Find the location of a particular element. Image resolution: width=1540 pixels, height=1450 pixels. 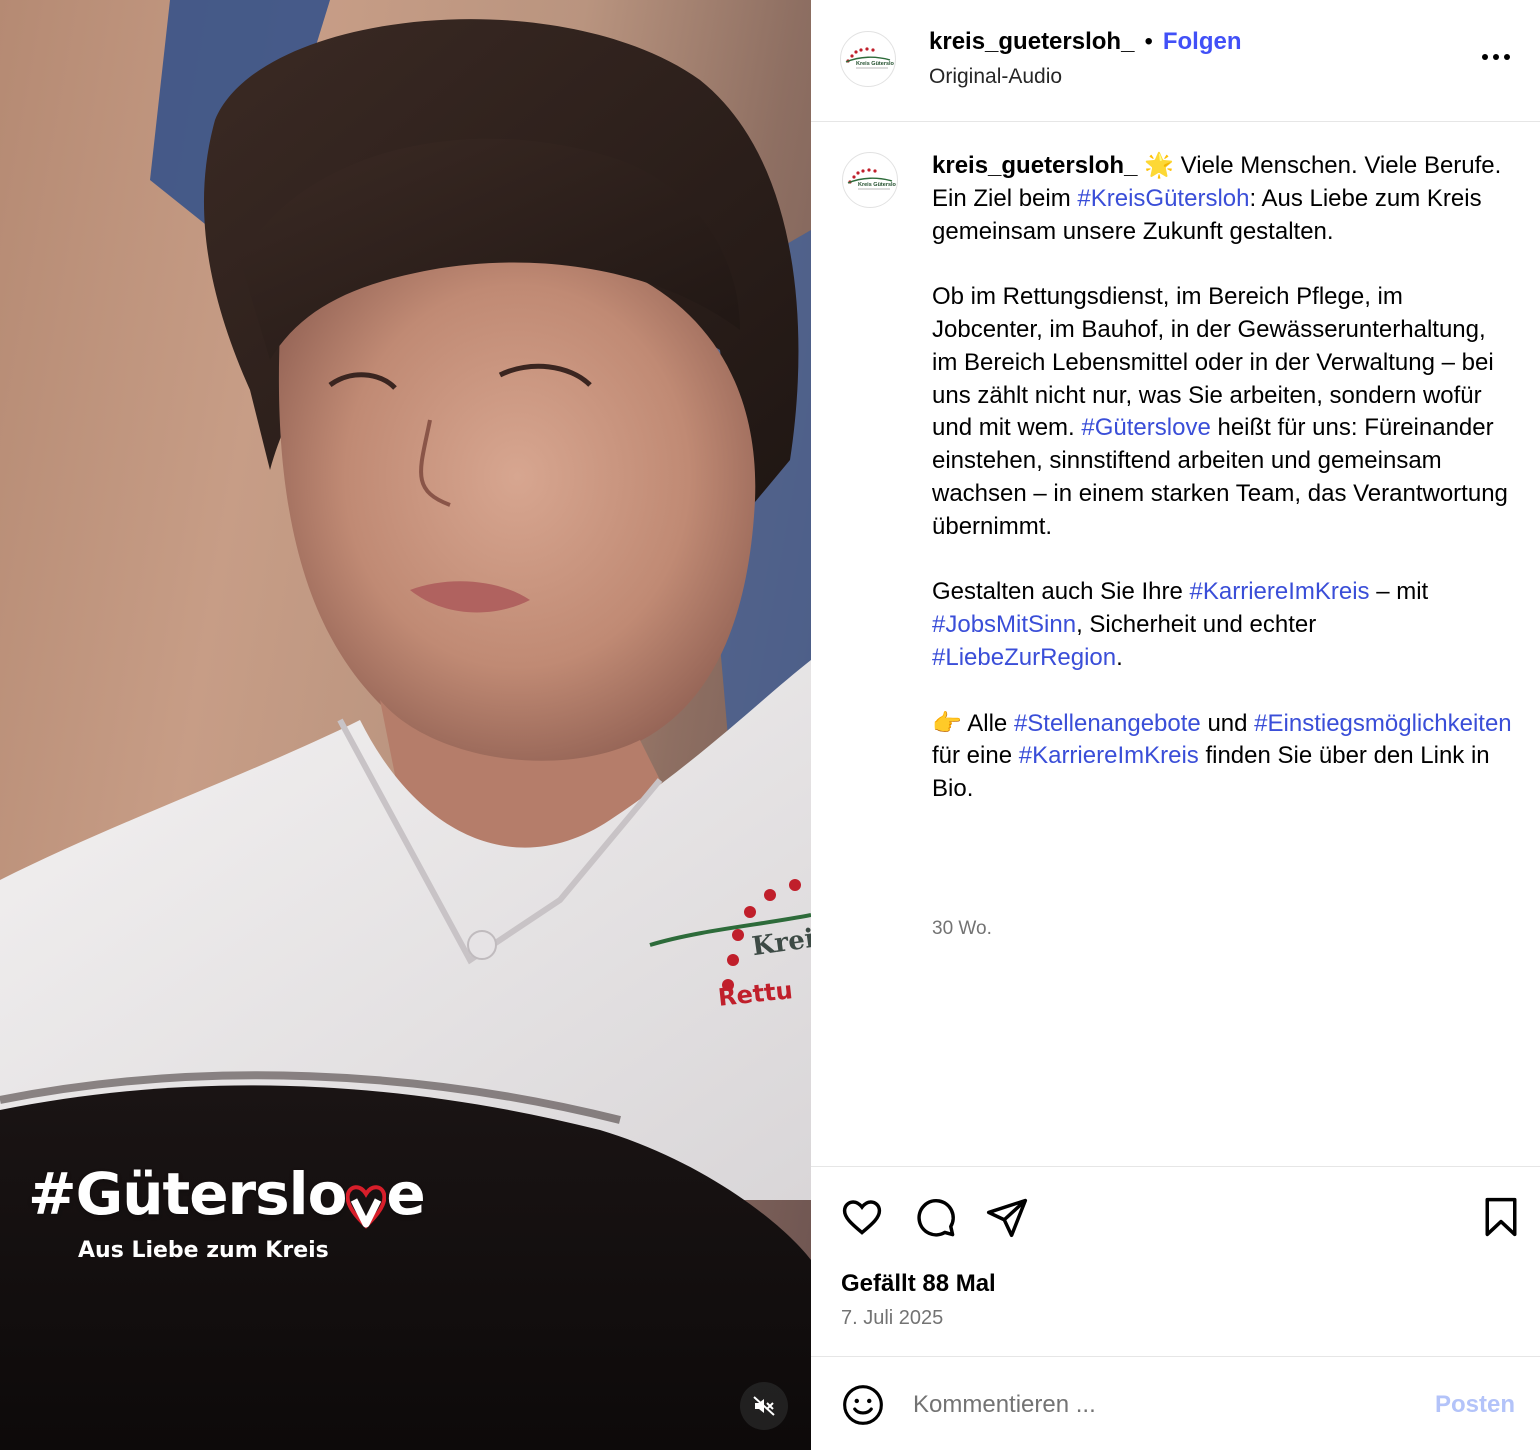

hashtag-link: #Stellenangebote is located at coordinates (1107, 723).